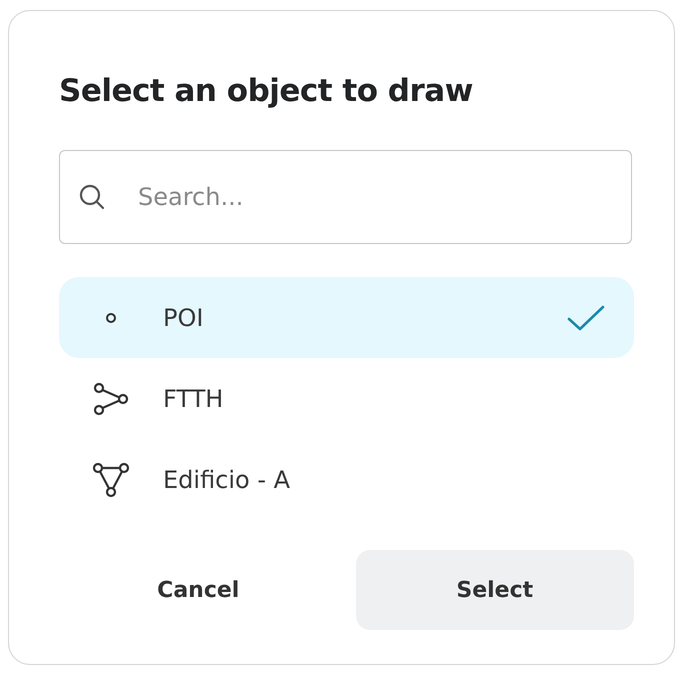 Image resolution: width=676 pixels, height=675 pixels. What do you see at coordinates (346, 398) in the screenshot?
I see `object-list-item: FTTH` at bounding box center [346, 398].